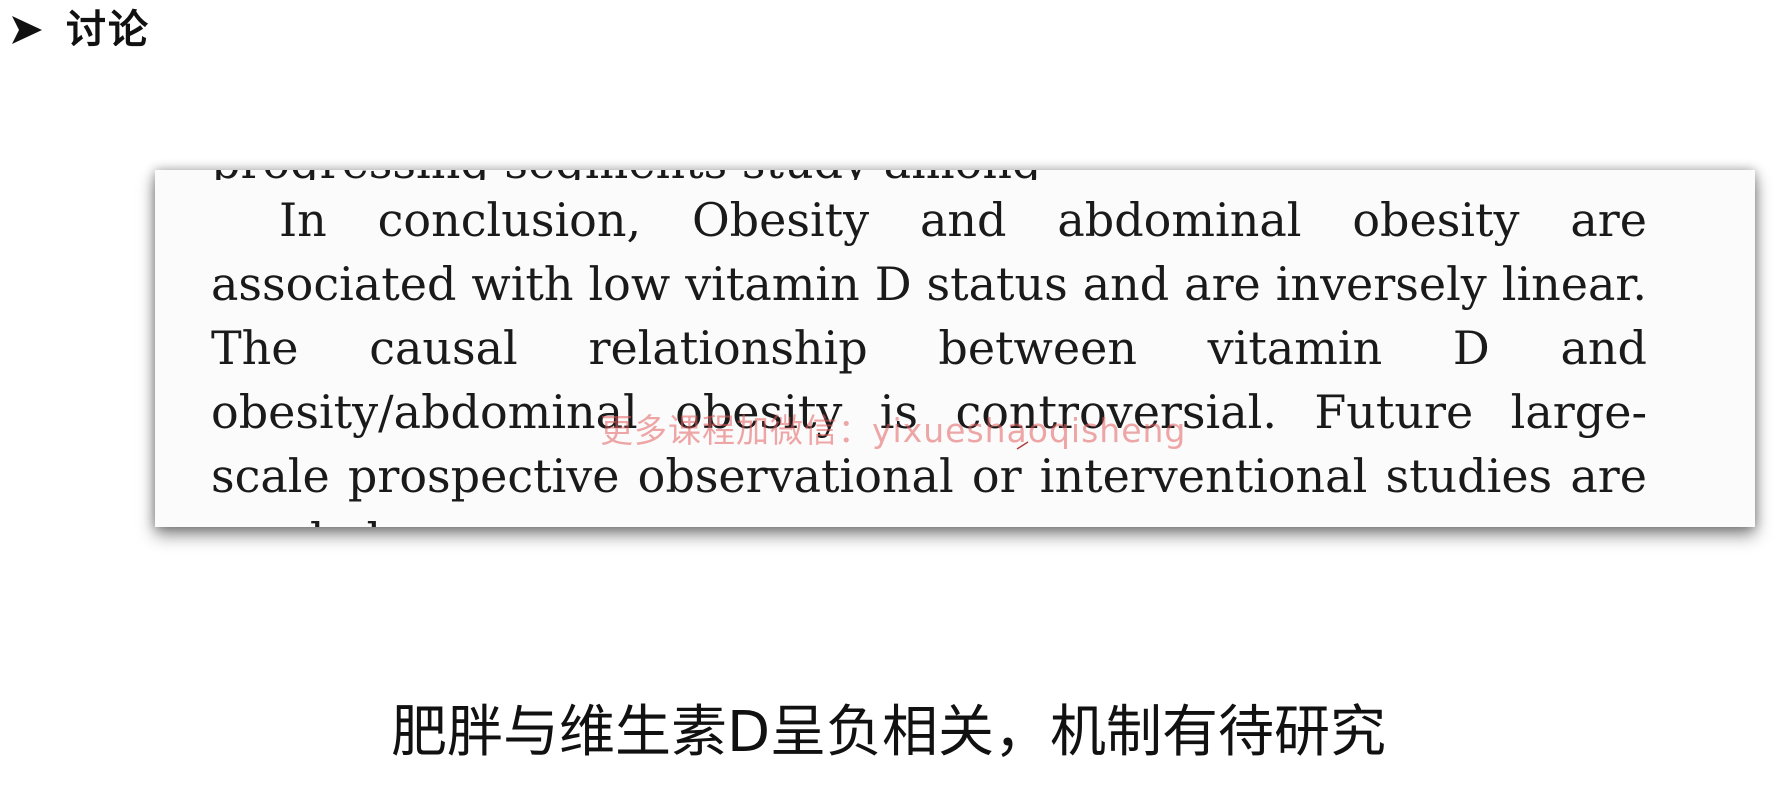  What do you see at coordinates (893, 430) in the screenshot?
I see `watermark: 更多课程加微信：yixueshaoqisheng` at bounding box center [893, 430].